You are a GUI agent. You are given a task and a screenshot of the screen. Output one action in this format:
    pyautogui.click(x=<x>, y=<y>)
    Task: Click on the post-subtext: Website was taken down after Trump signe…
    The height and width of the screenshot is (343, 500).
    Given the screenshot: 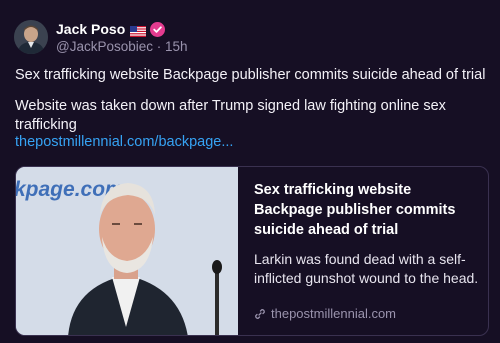 What is the action you would take?
    pyautogui.click(x=230, y=115)
    